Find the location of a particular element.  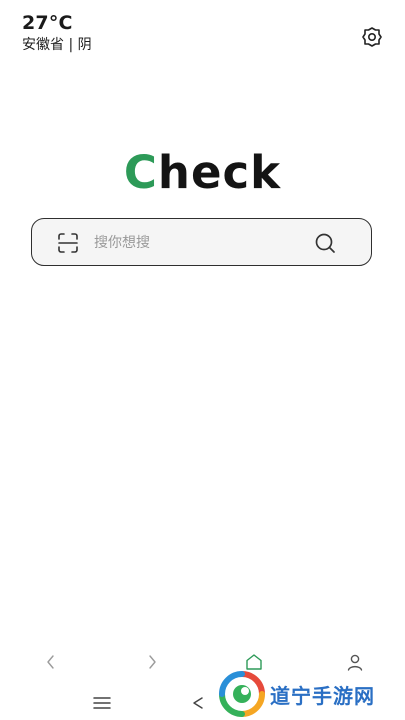

watermark-text: 道宁手游网 is located at coordinates (322, 695).